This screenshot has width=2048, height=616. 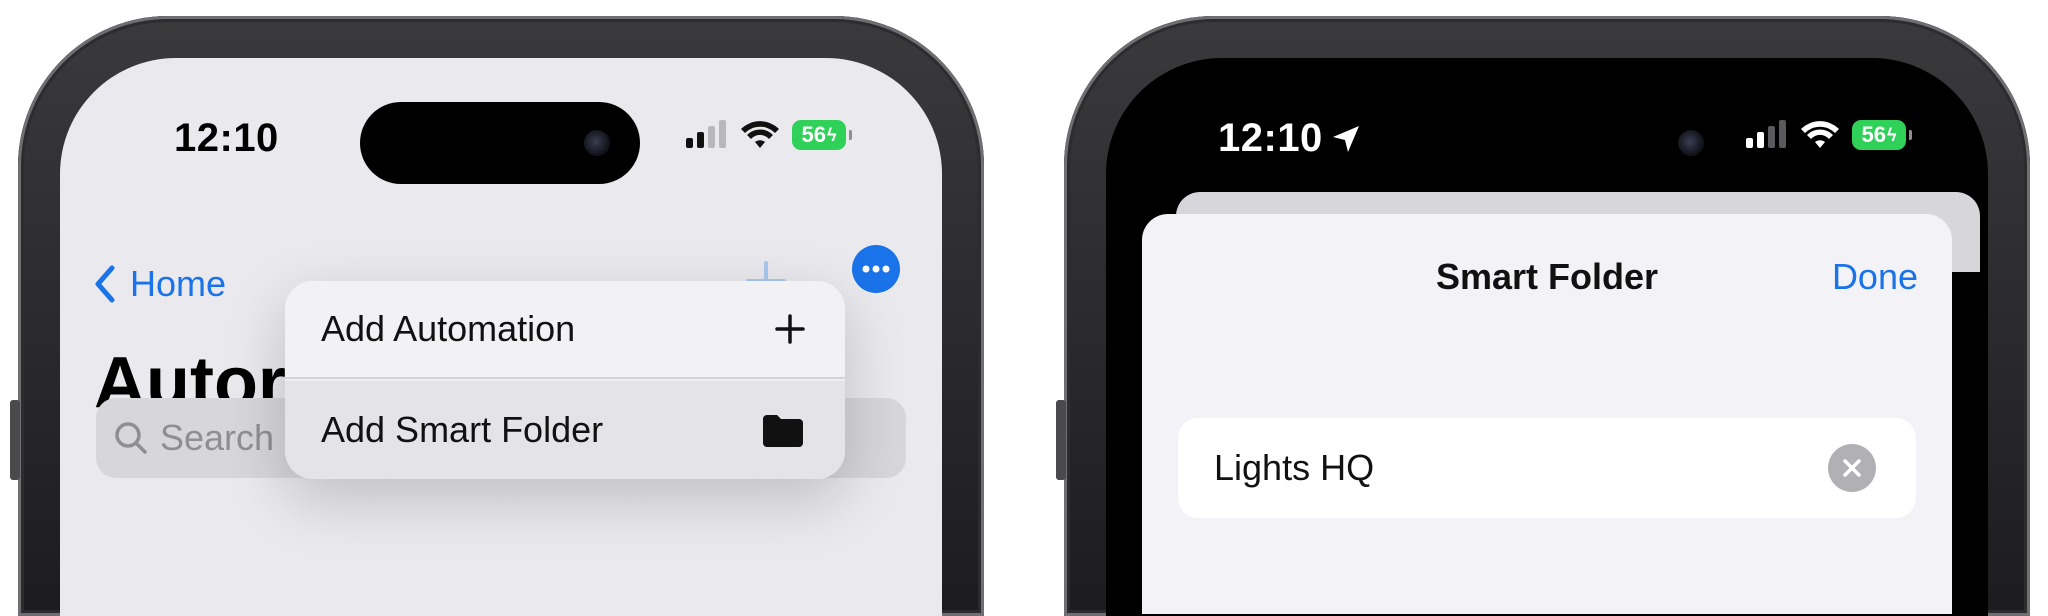 I want to click on menu-item-add-automation: Add Automation, so click(x=565, y=330).